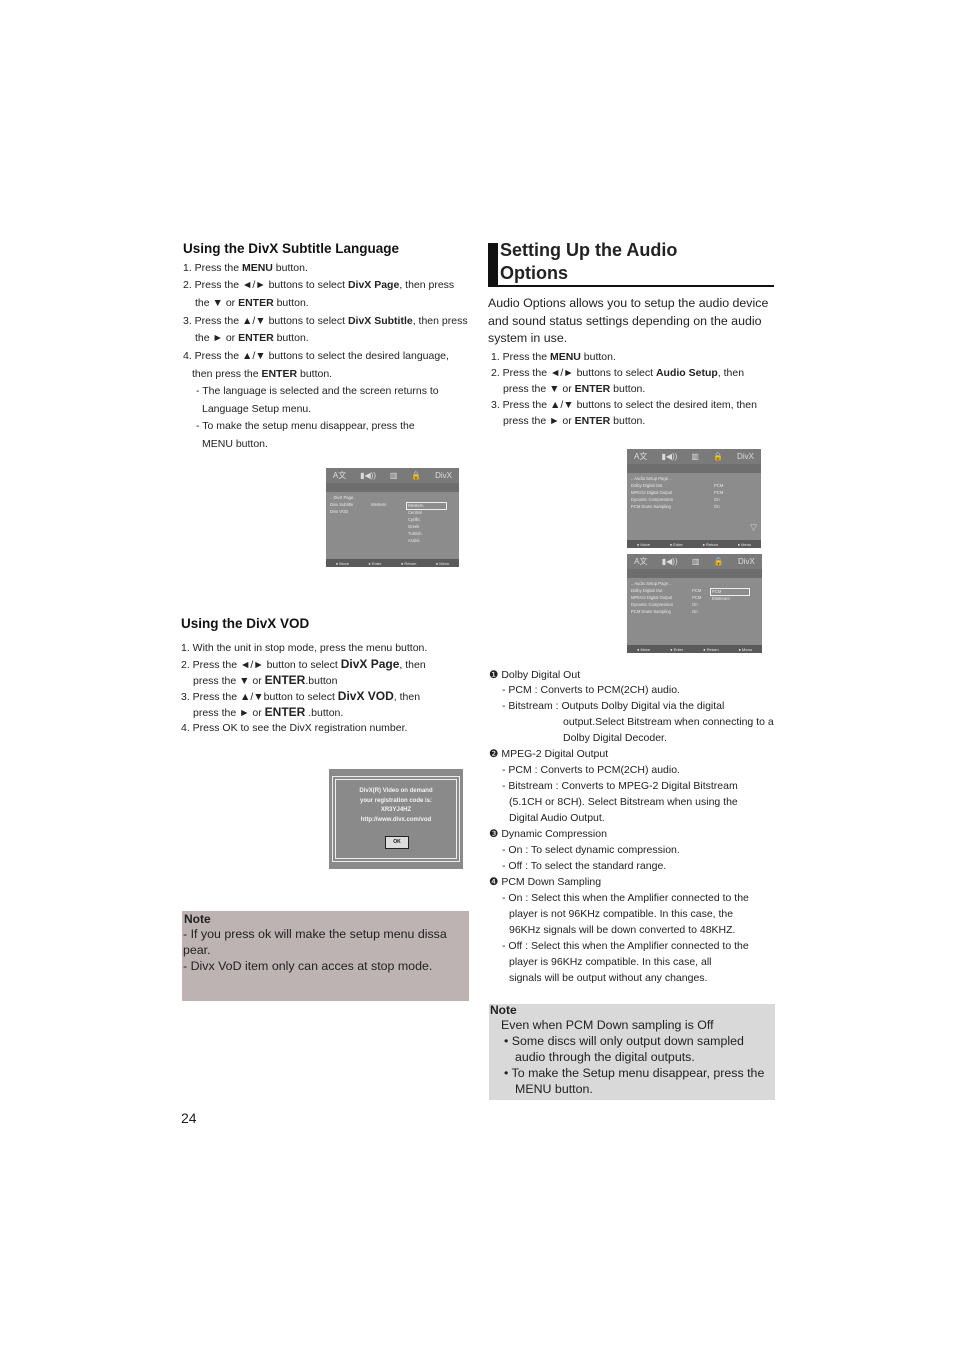  Describe the element at coordinates (227, 374) in the screenshot. I see `text-segment: then press the` at that location.